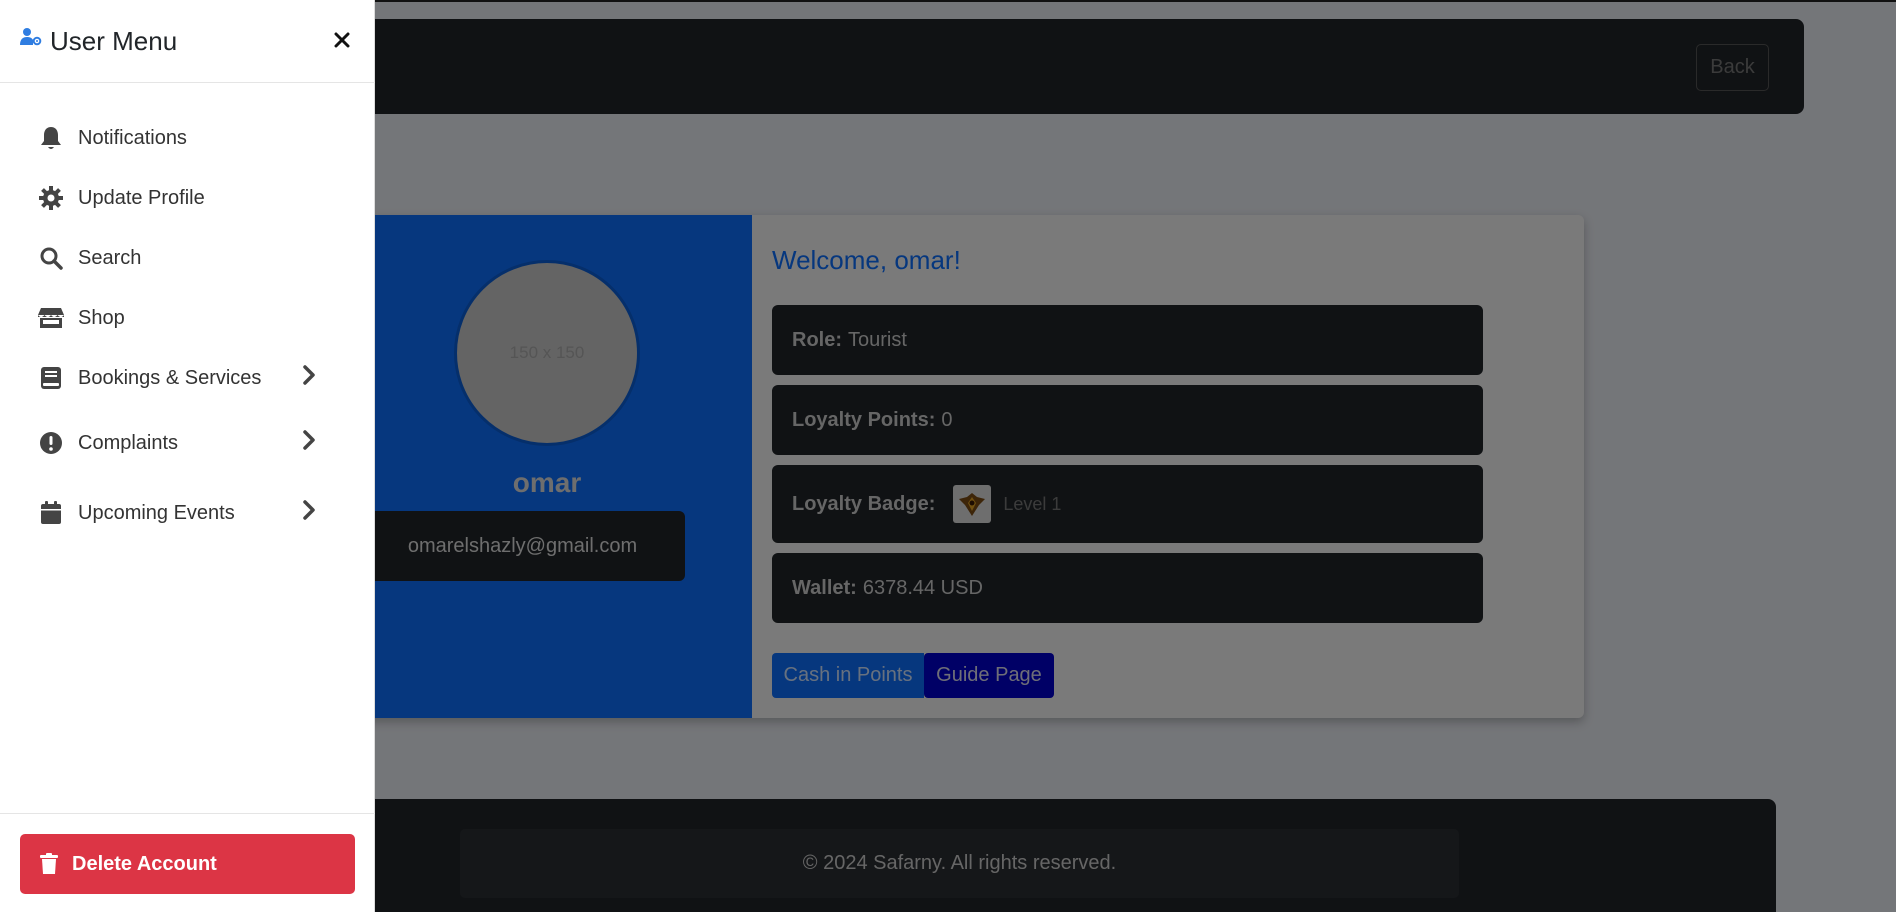 Image resolution: width=1896 pixels, height=912 pixels. I want to click on trash-icon, so click(49, 864).